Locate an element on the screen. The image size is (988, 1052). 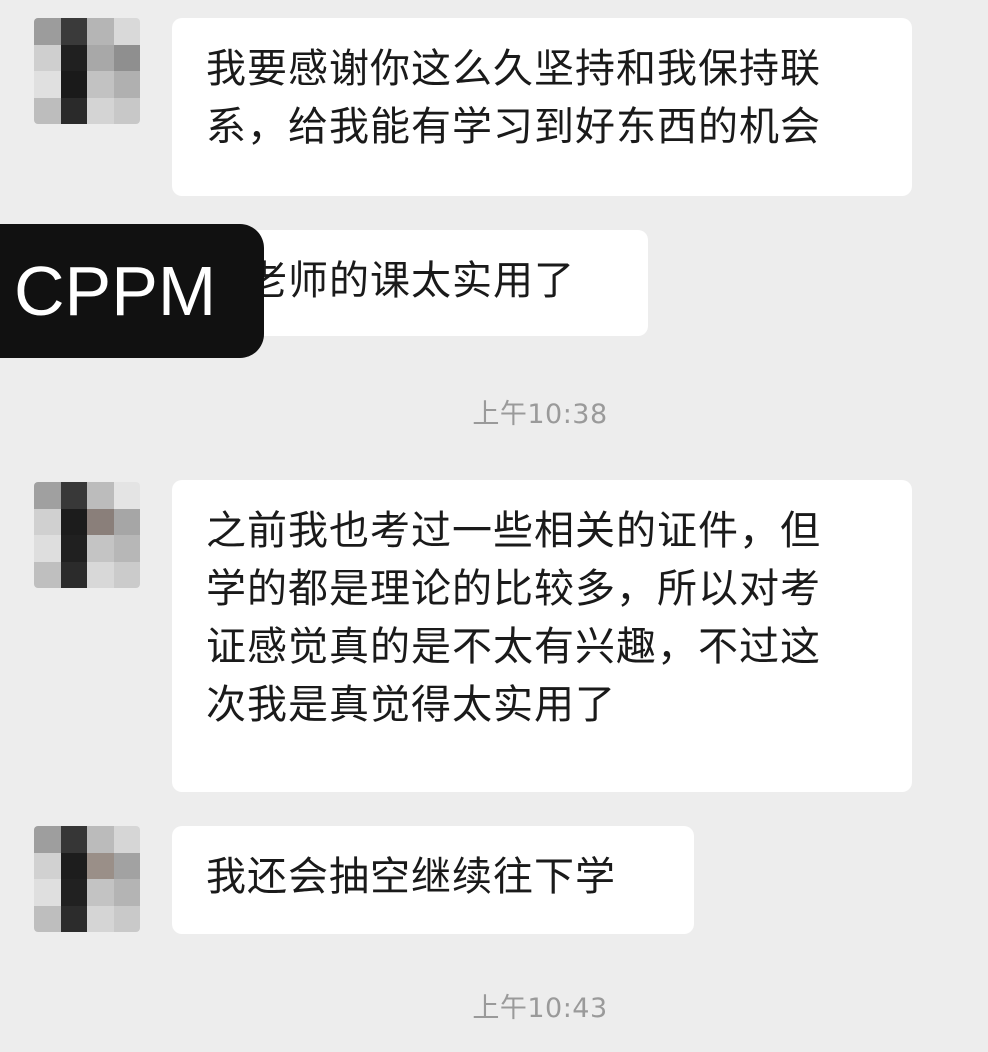
message-bubble: 我要感谢你这么久坚持和我保持联 系，给我能有学习到好东西的机会 is located at coordinates (542, 107).